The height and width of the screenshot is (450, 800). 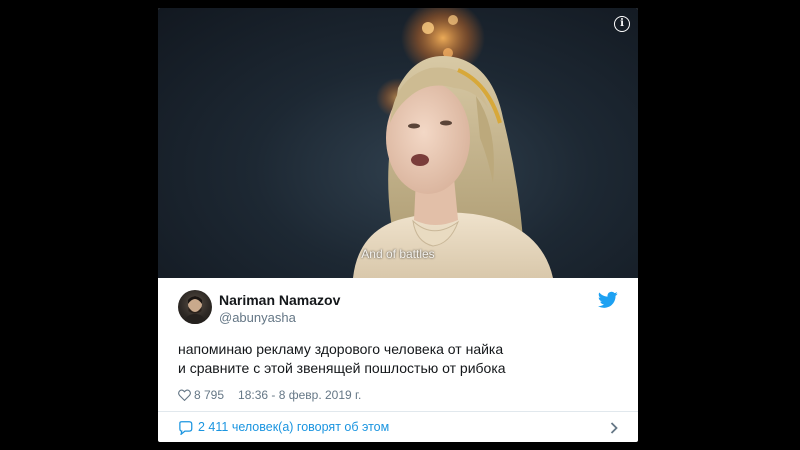 I want to click on conversation-count-text: 2 411 человек(а) говорят об этом, so click(x=294, y=427).